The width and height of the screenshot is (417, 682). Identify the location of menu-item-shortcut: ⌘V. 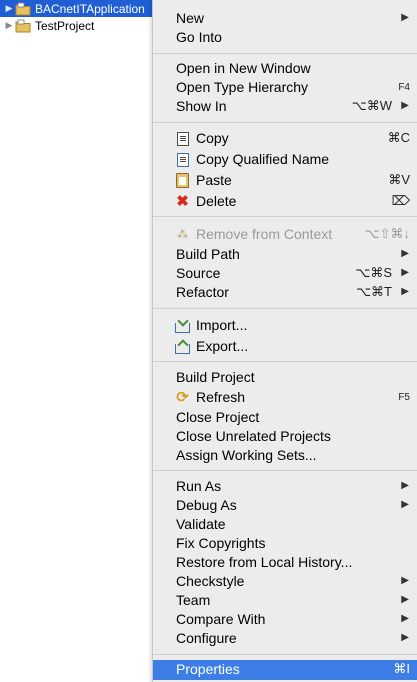
(399, 179).